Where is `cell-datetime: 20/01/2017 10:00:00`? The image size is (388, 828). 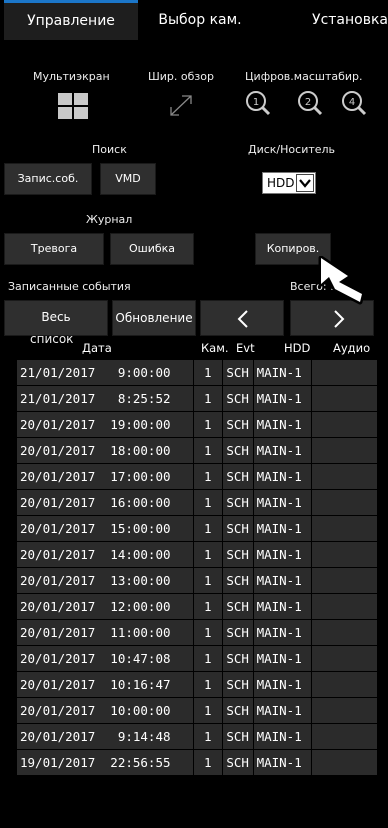
cell-datetime: 20/01/2017 10:00:00 is located at coordinates (105, 710).